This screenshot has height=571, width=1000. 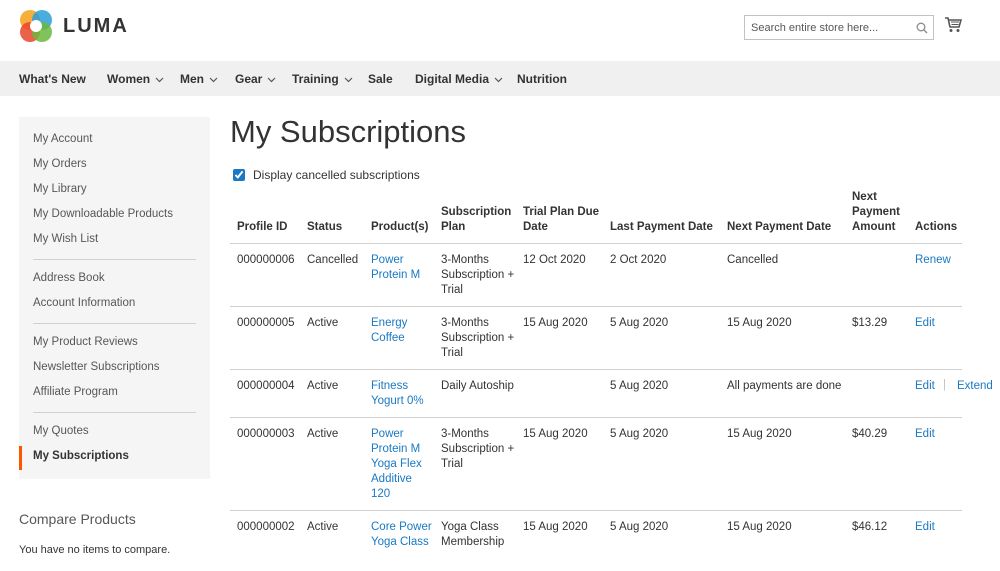 I want to click on column-header-next-payment: Next Payment Date, so click(x=779, y=227).